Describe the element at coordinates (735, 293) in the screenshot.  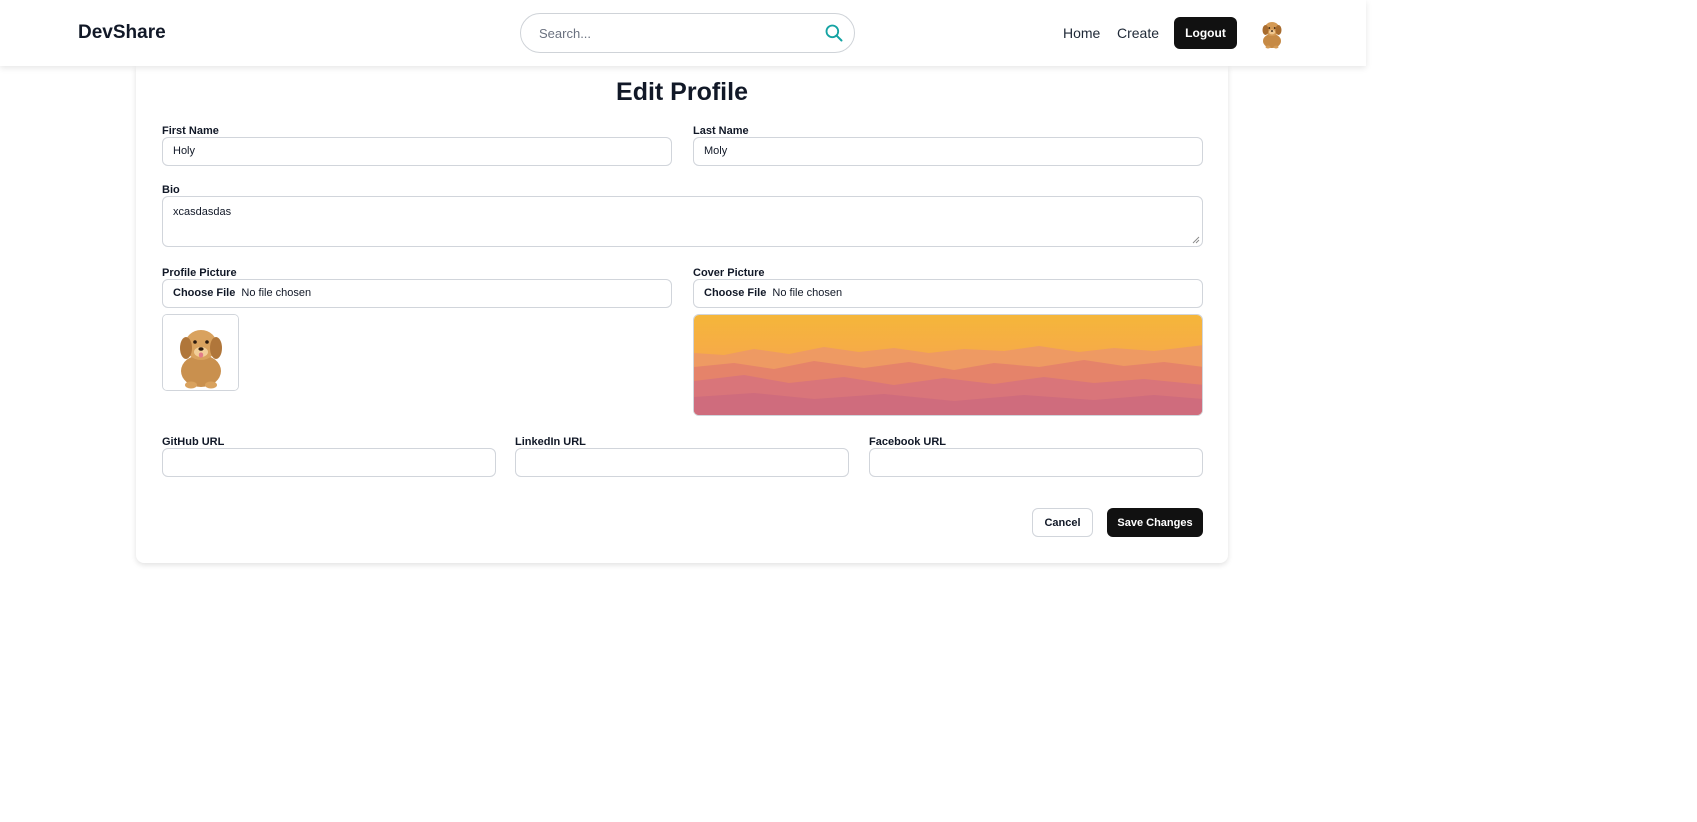
I see `cover-choose-file-button: Choose File` at that location.